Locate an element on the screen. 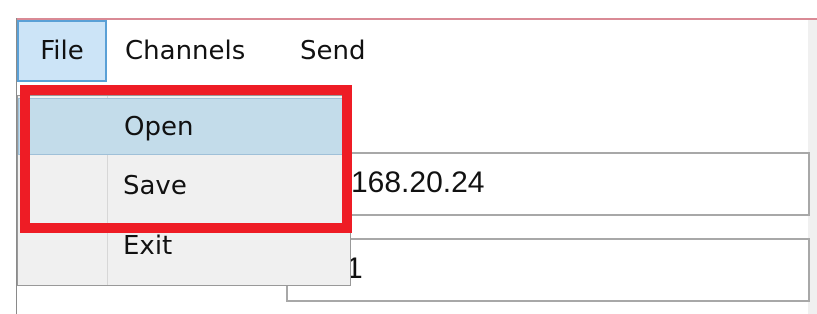 Image resolution: width=817 pixels, height=314 pixels. menu-send: Send is located at coordinates (345, 51).